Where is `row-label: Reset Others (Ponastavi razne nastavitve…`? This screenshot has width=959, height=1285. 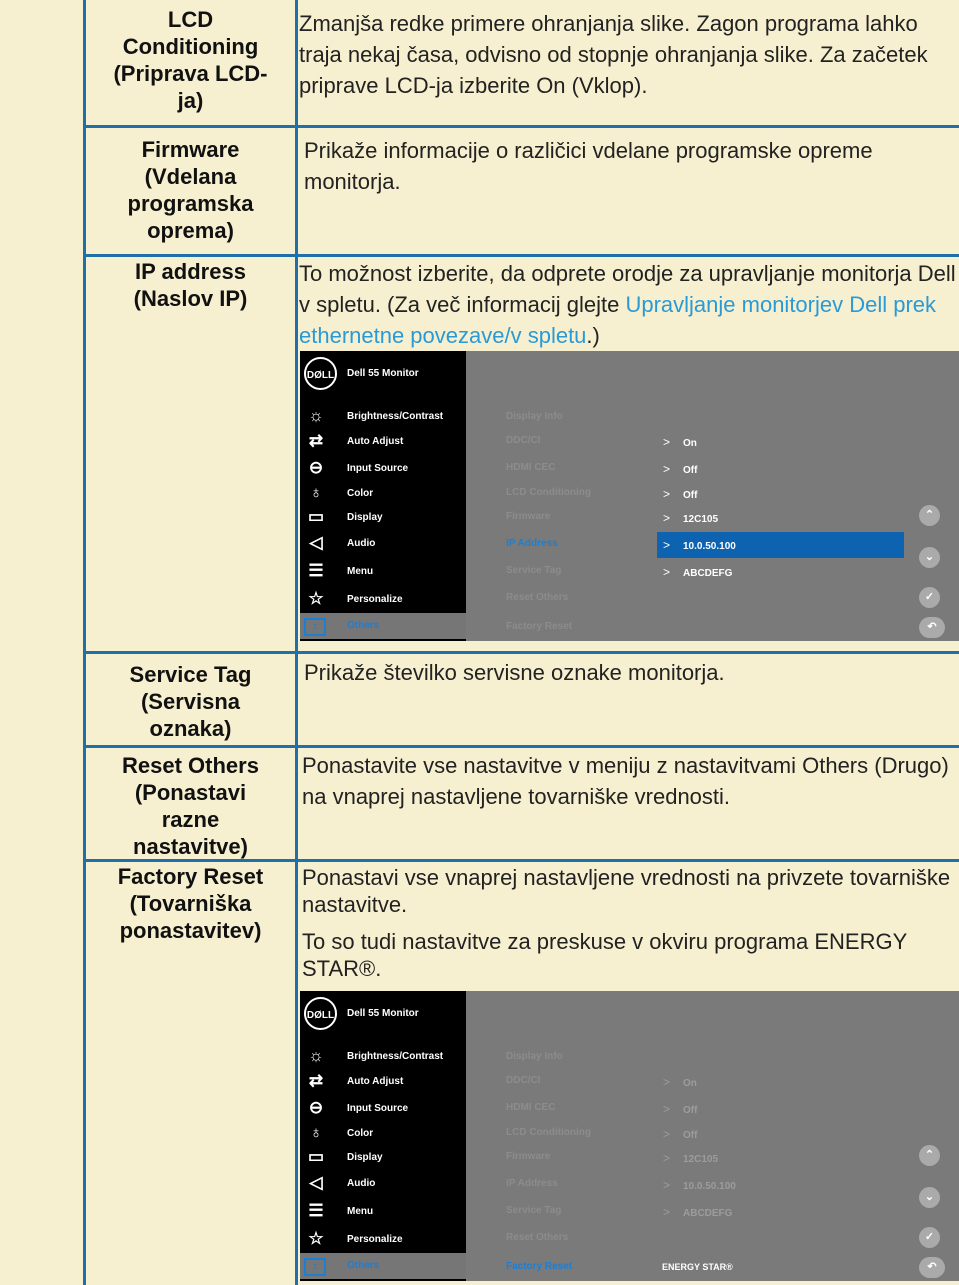
row-label: Reset Others (Ponastavi razne nastavitve… is located at coordinates (190, 806).